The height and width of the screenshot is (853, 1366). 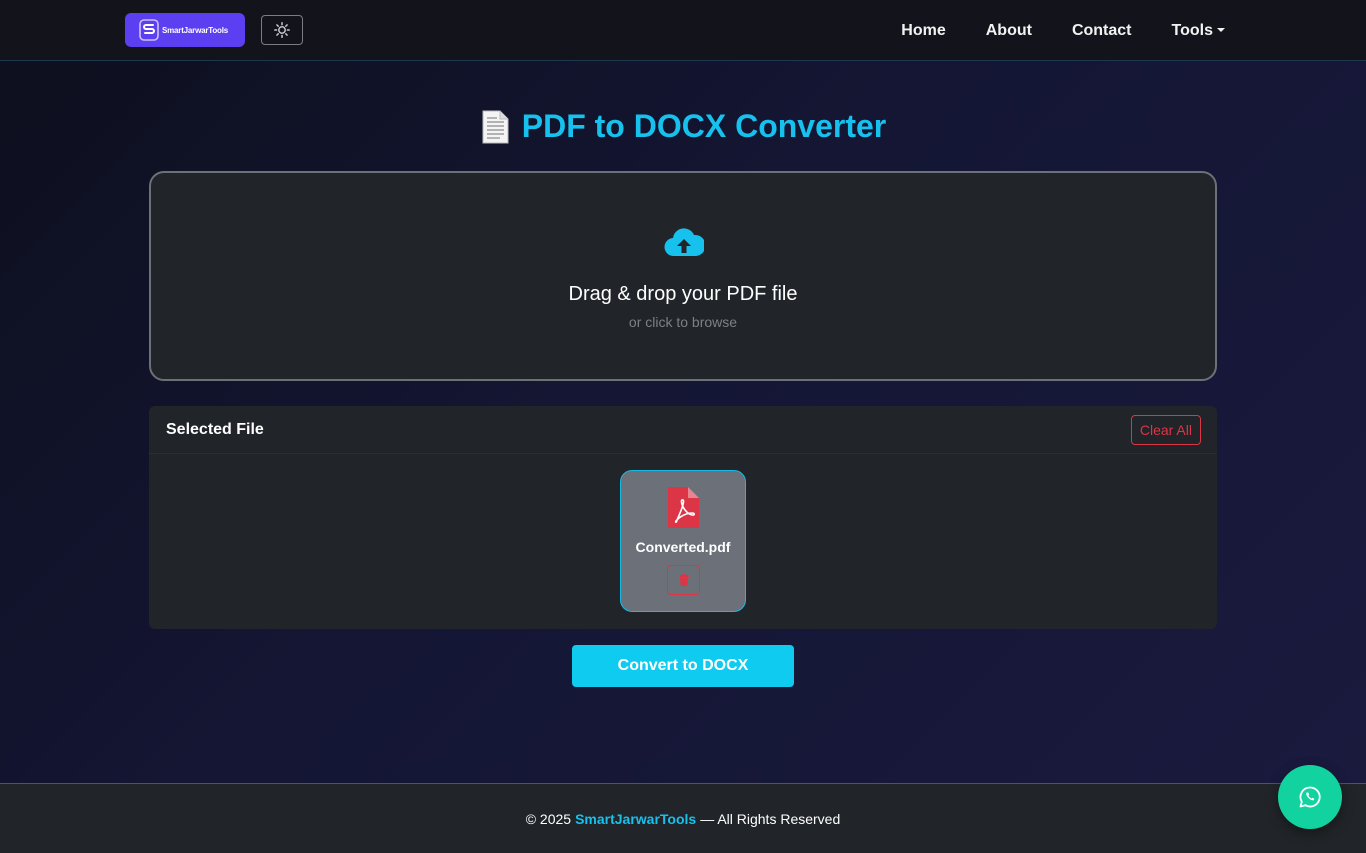 I want to click on nav-home: Home, so click(x=923, y=31).